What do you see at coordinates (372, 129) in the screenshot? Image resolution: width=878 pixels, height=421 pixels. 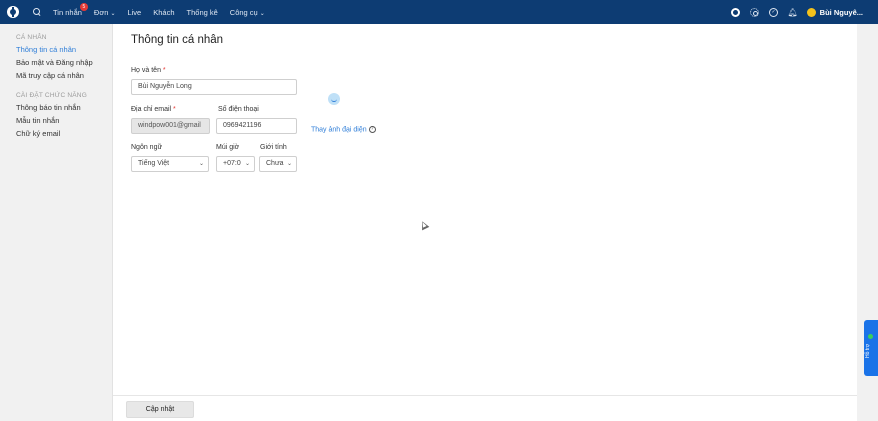 I see `help-icon: ?` at bounding box center [372, 129].